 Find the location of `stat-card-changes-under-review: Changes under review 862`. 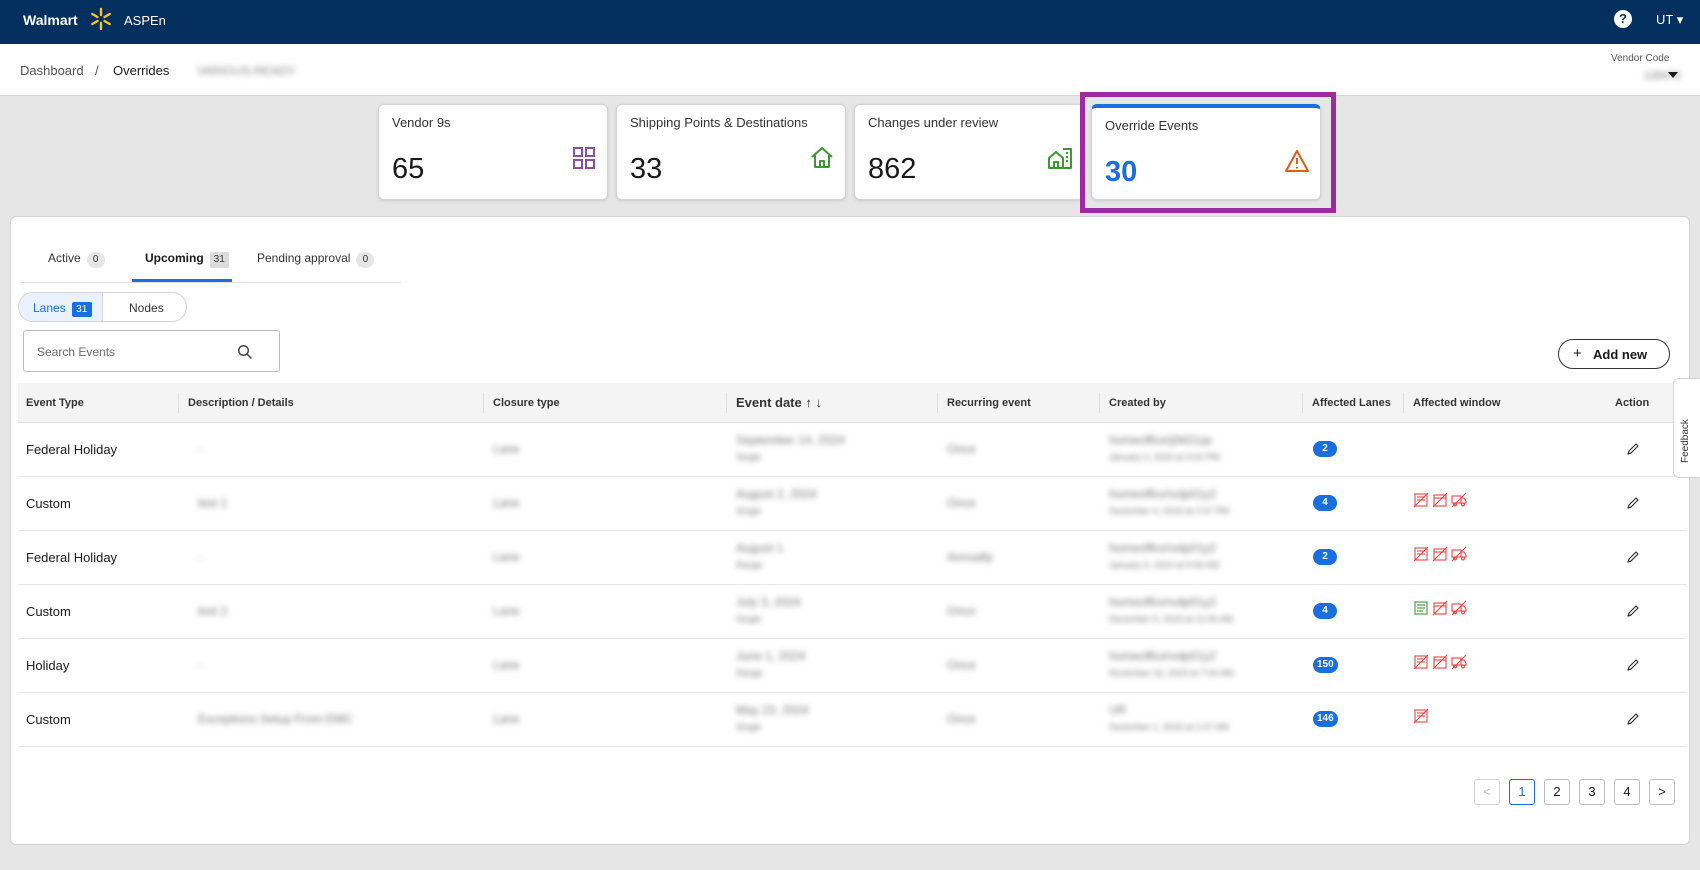

stat-card-changes-under-review: Changes under review 862 is located at coordinates (969, 152).